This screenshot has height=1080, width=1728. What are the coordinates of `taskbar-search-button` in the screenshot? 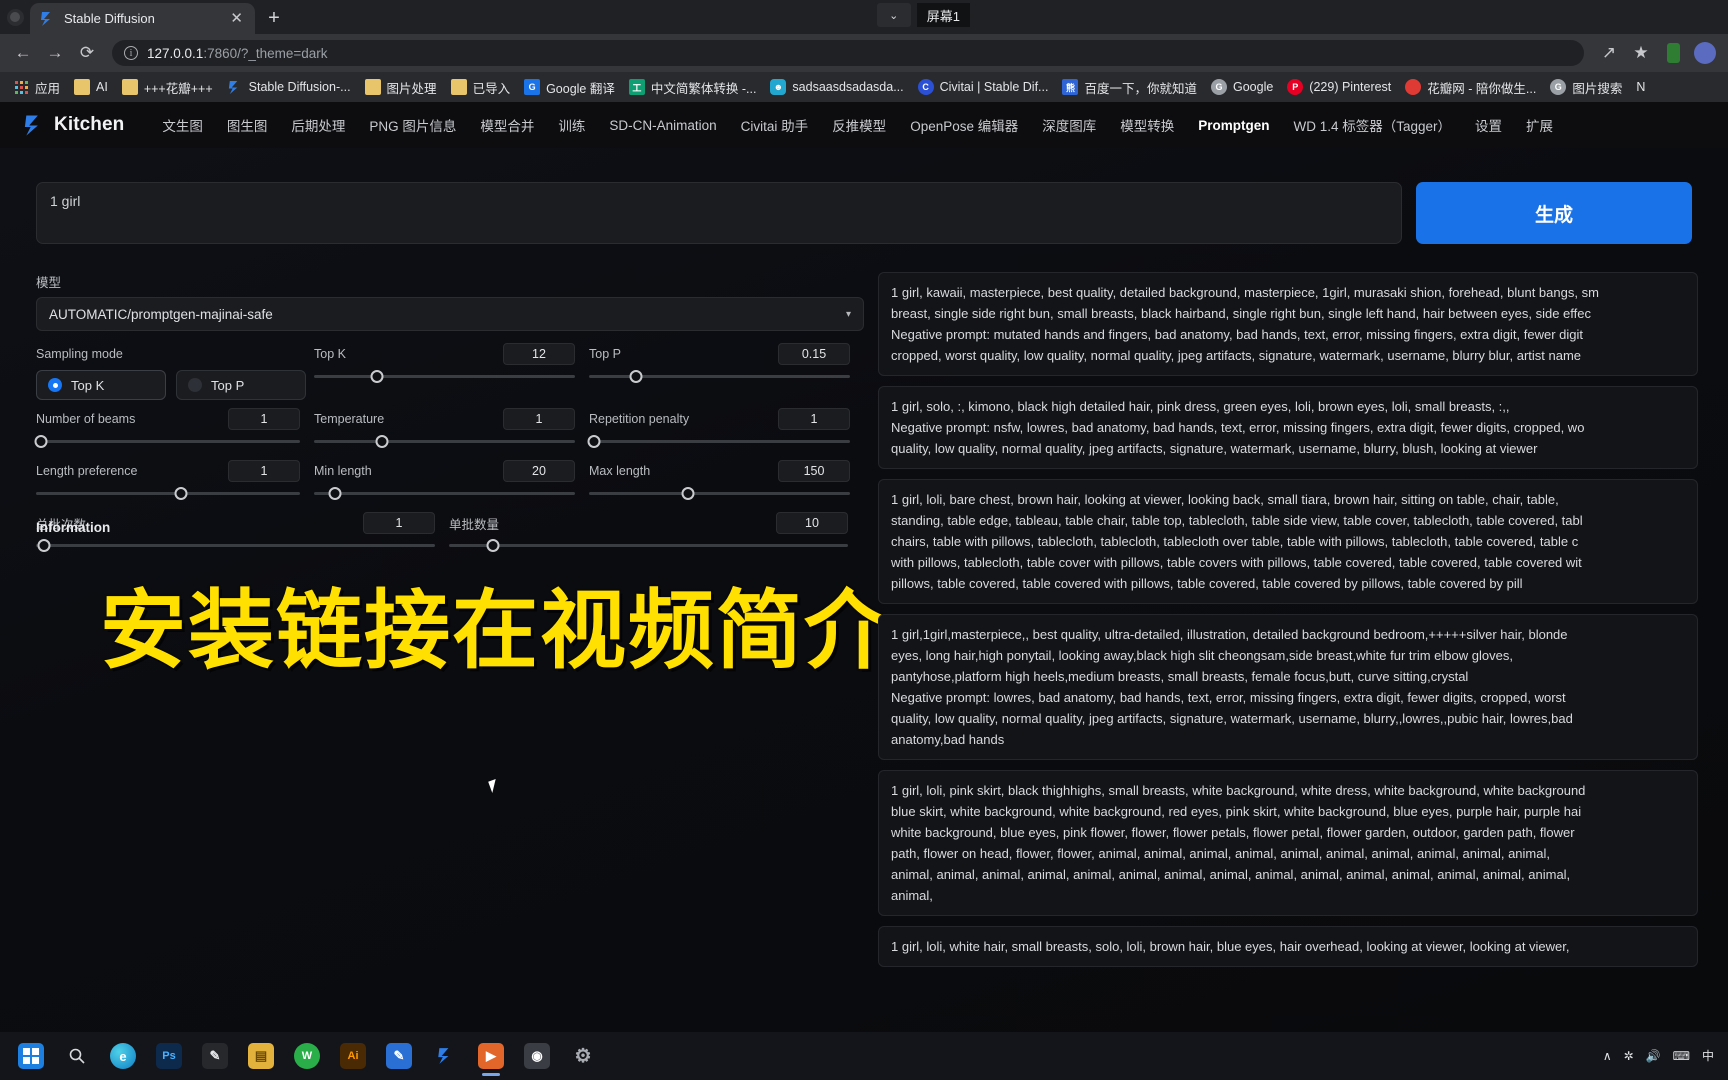 It's located at (77, 1056).